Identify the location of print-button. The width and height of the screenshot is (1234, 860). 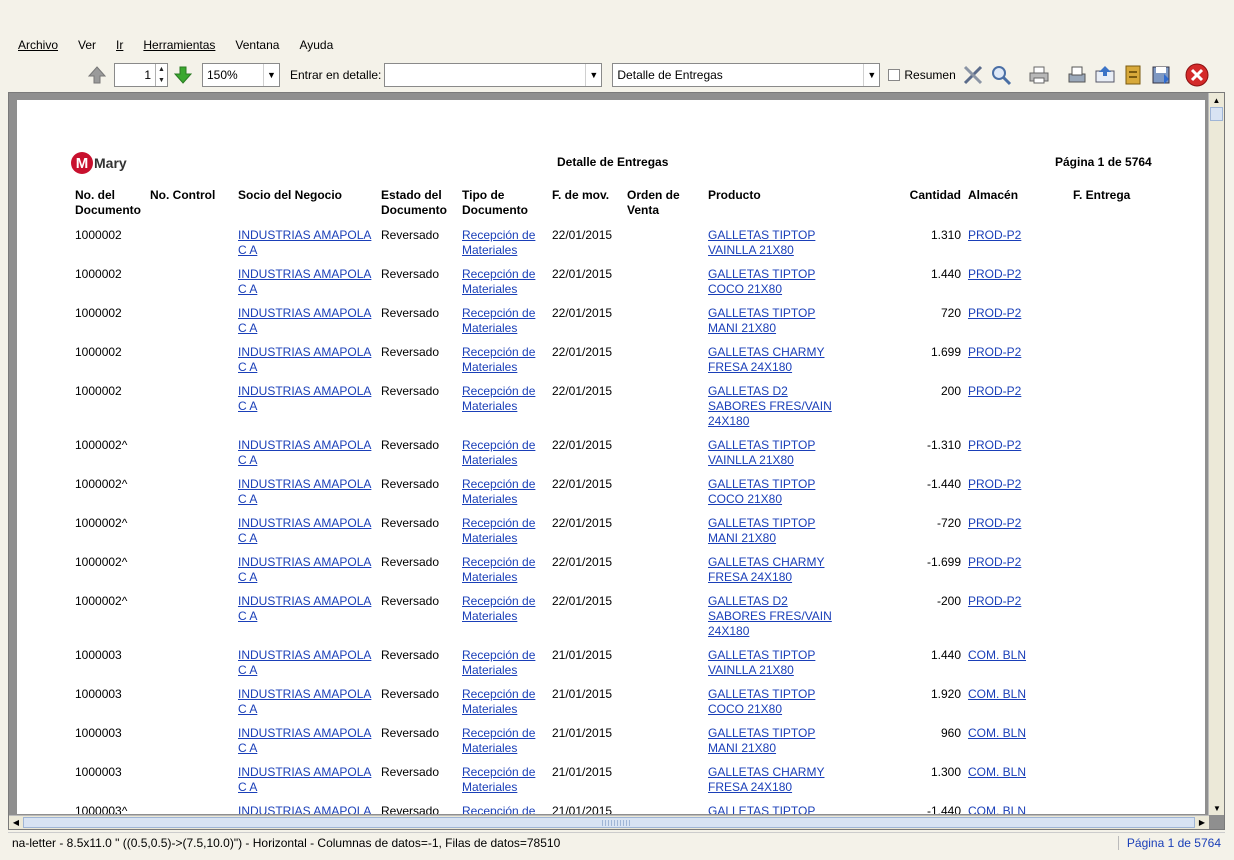
(1039, 75).